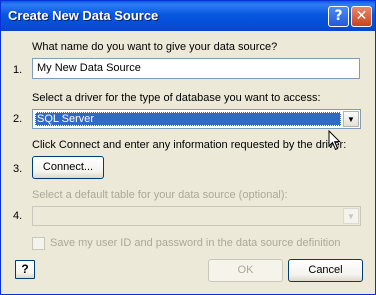 Image resolution: width=376 pixels, height=295 pixels. Describe the element at coordinates (325, 270) in the screenshot. I see `cancel-button: Cancel` at that location.